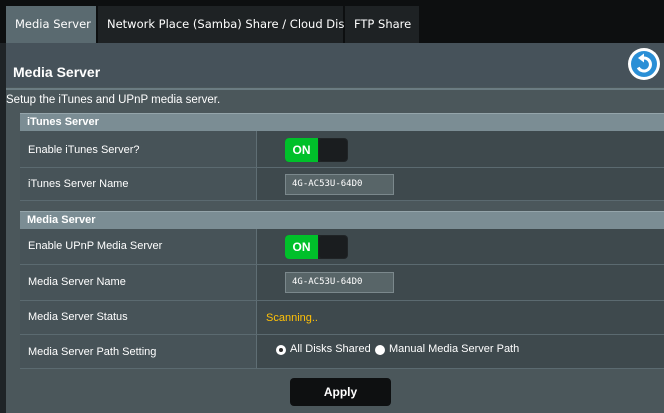 This screenshot has height=413, width=664. What do you see at coordinates (92, 352) in the screenshot?
I see `media-path-label: Media Server Path Setting` at bounding box center [92, 352].